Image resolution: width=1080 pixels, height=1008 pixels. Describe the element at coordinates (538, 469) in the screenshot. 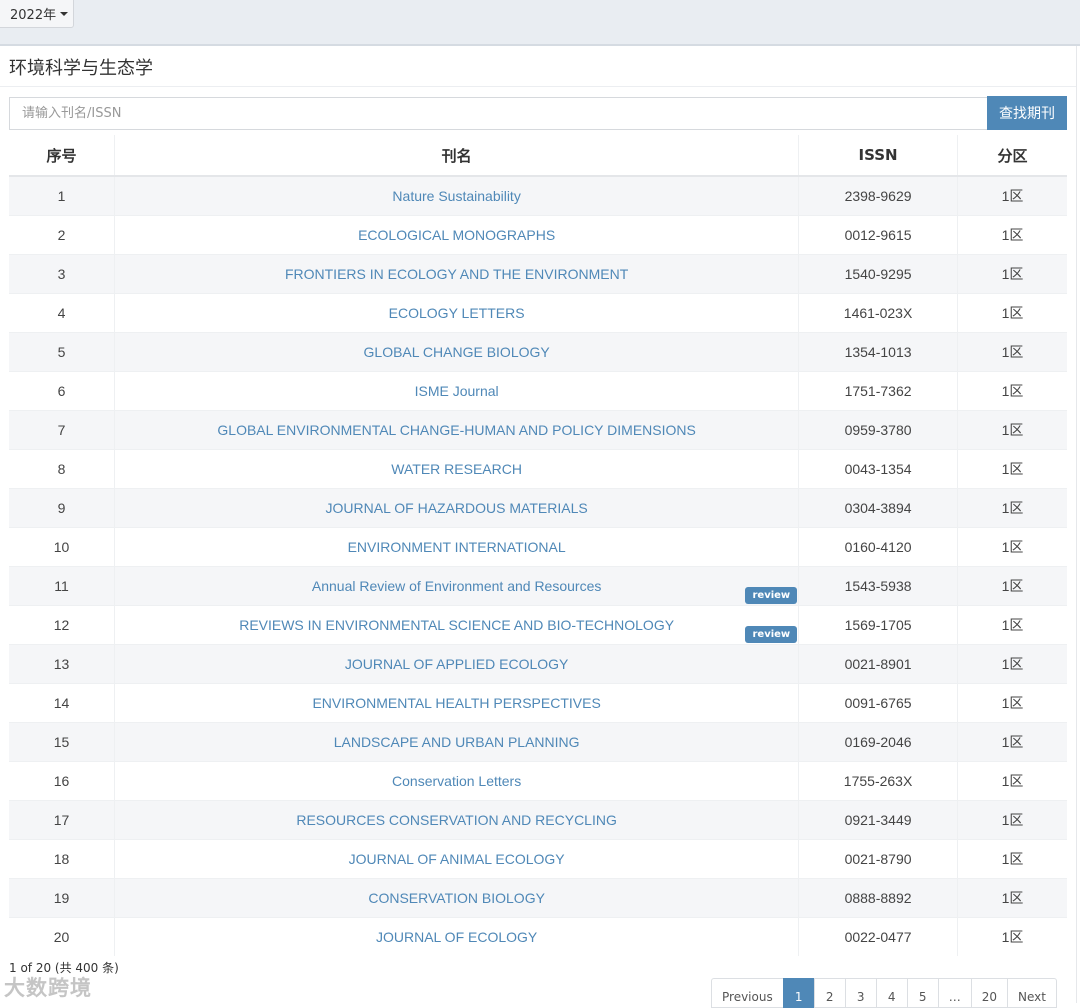

I see `table-row: 8 WATER RESEARCH 0043-1354 1区` at that location.